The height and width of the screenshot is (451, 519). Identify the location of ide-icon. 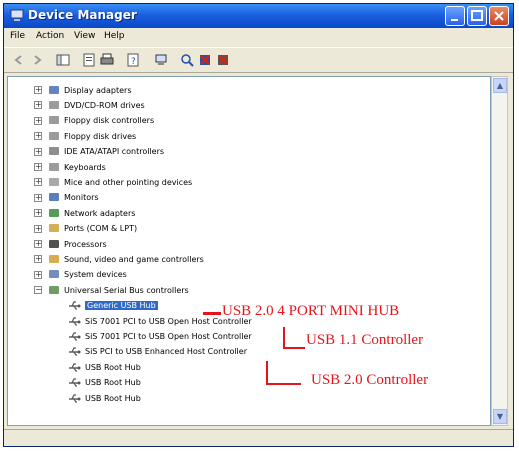
(54, 151).